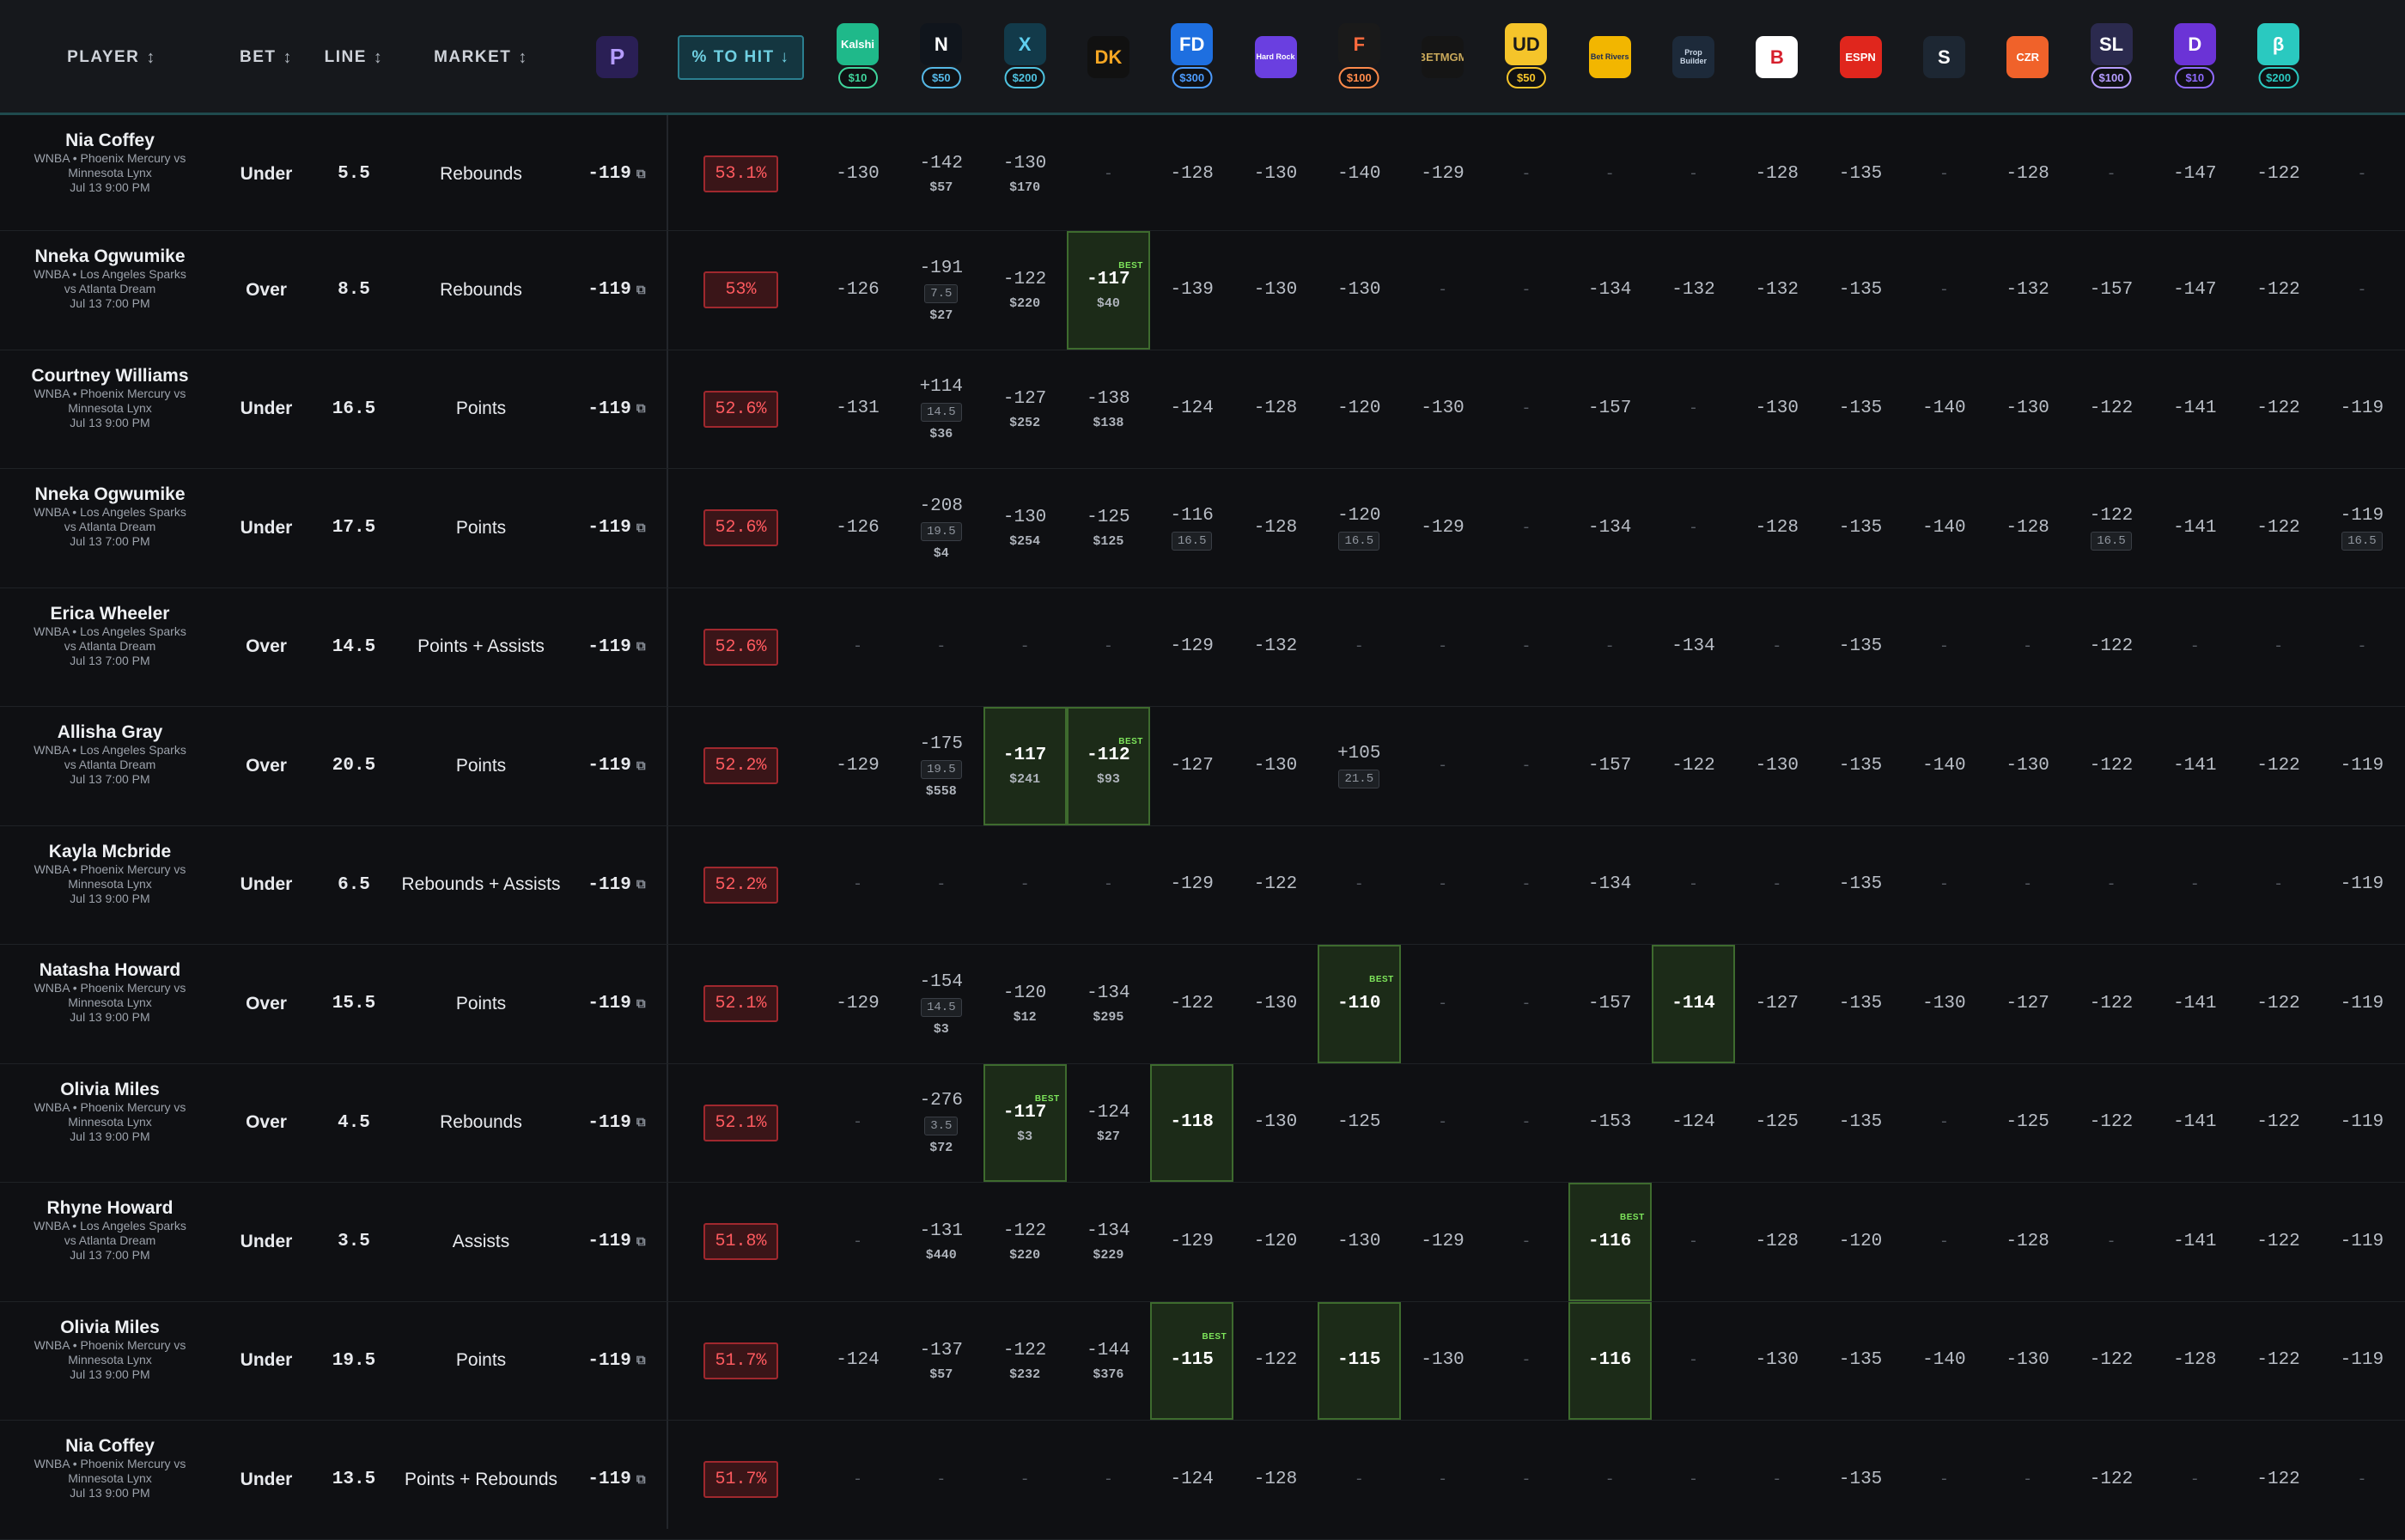 This screenshot has width=2405, height=1540. What do you see at coordinates (1108, 1004) in the screenshot?
I see `sportsbook-odds-cell: -134 $295` at bounding box center [1108, 1004].